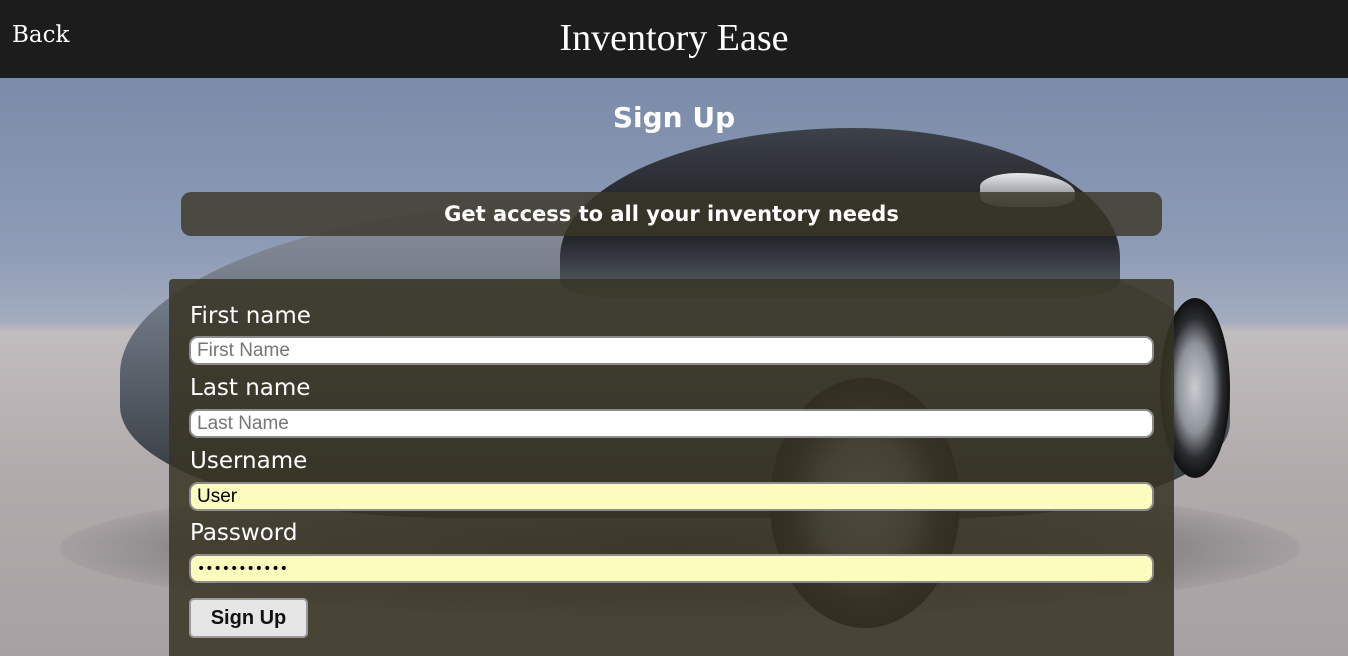  Describe the element at coordinates (244, 533) in the screenshot. I see `password-label: Password` at that location.